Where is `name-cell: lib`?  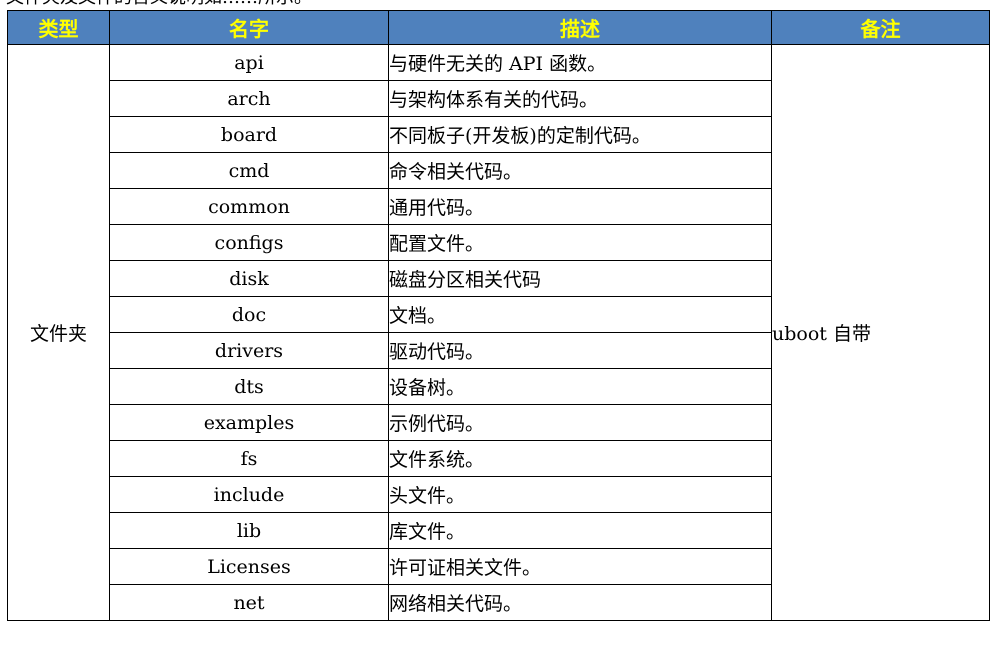 name-cell: lib is located at coordinates (249, 530).